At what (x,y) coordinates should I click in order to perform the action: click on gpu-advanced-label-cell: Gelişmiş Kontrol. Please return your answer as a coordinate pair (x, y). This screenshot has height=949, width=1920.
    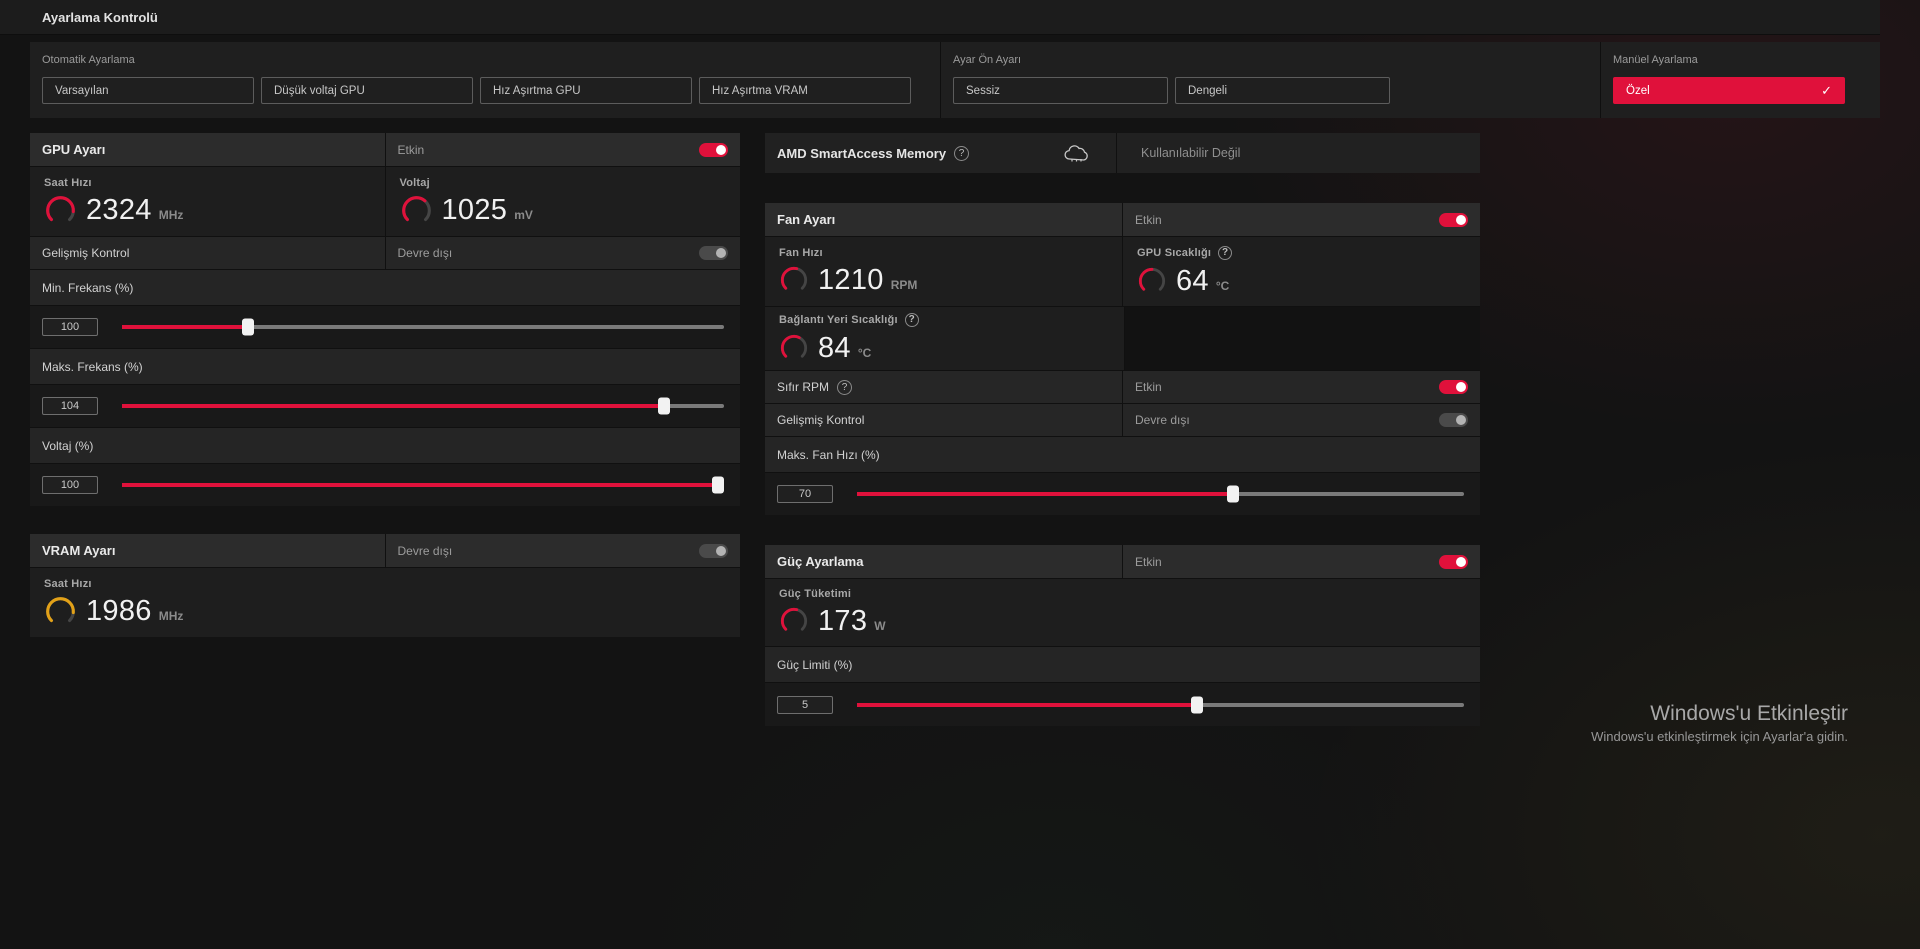
    Looking at the image, I should click on (208, 253).